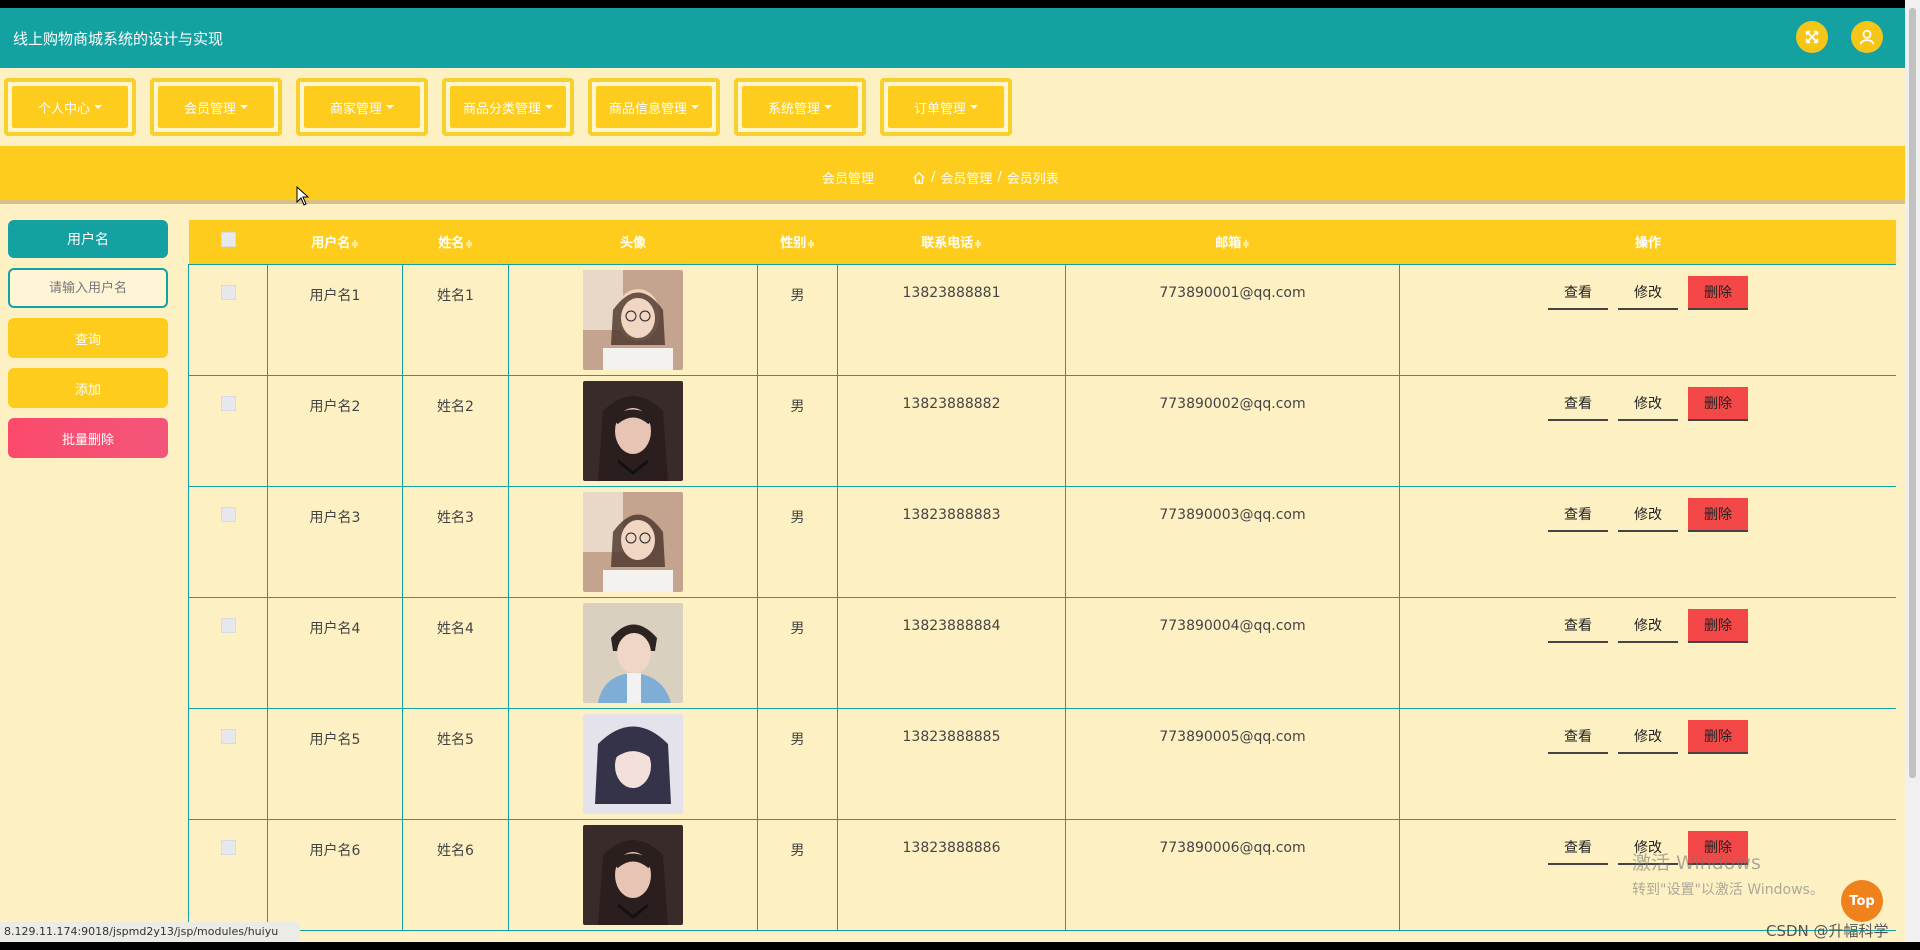  I want to click on header-name: 姓名≑, so click(455, 242).